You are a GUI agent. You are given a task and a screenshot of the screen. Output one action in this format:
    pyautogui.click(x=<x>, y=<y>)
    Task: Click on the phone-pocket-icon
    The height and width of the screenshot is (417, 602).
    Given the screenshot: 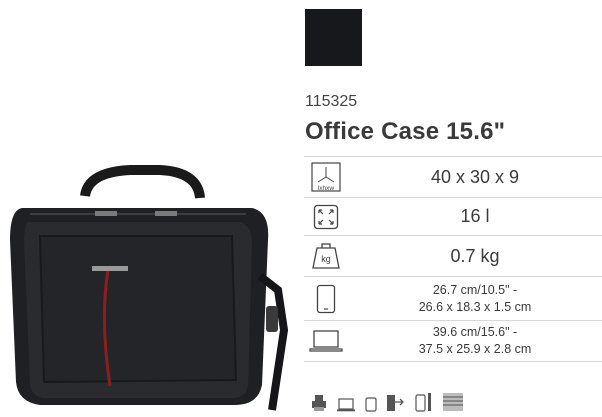 What is the action you would take?
    pyautogui.click(x=424, y=404)
    